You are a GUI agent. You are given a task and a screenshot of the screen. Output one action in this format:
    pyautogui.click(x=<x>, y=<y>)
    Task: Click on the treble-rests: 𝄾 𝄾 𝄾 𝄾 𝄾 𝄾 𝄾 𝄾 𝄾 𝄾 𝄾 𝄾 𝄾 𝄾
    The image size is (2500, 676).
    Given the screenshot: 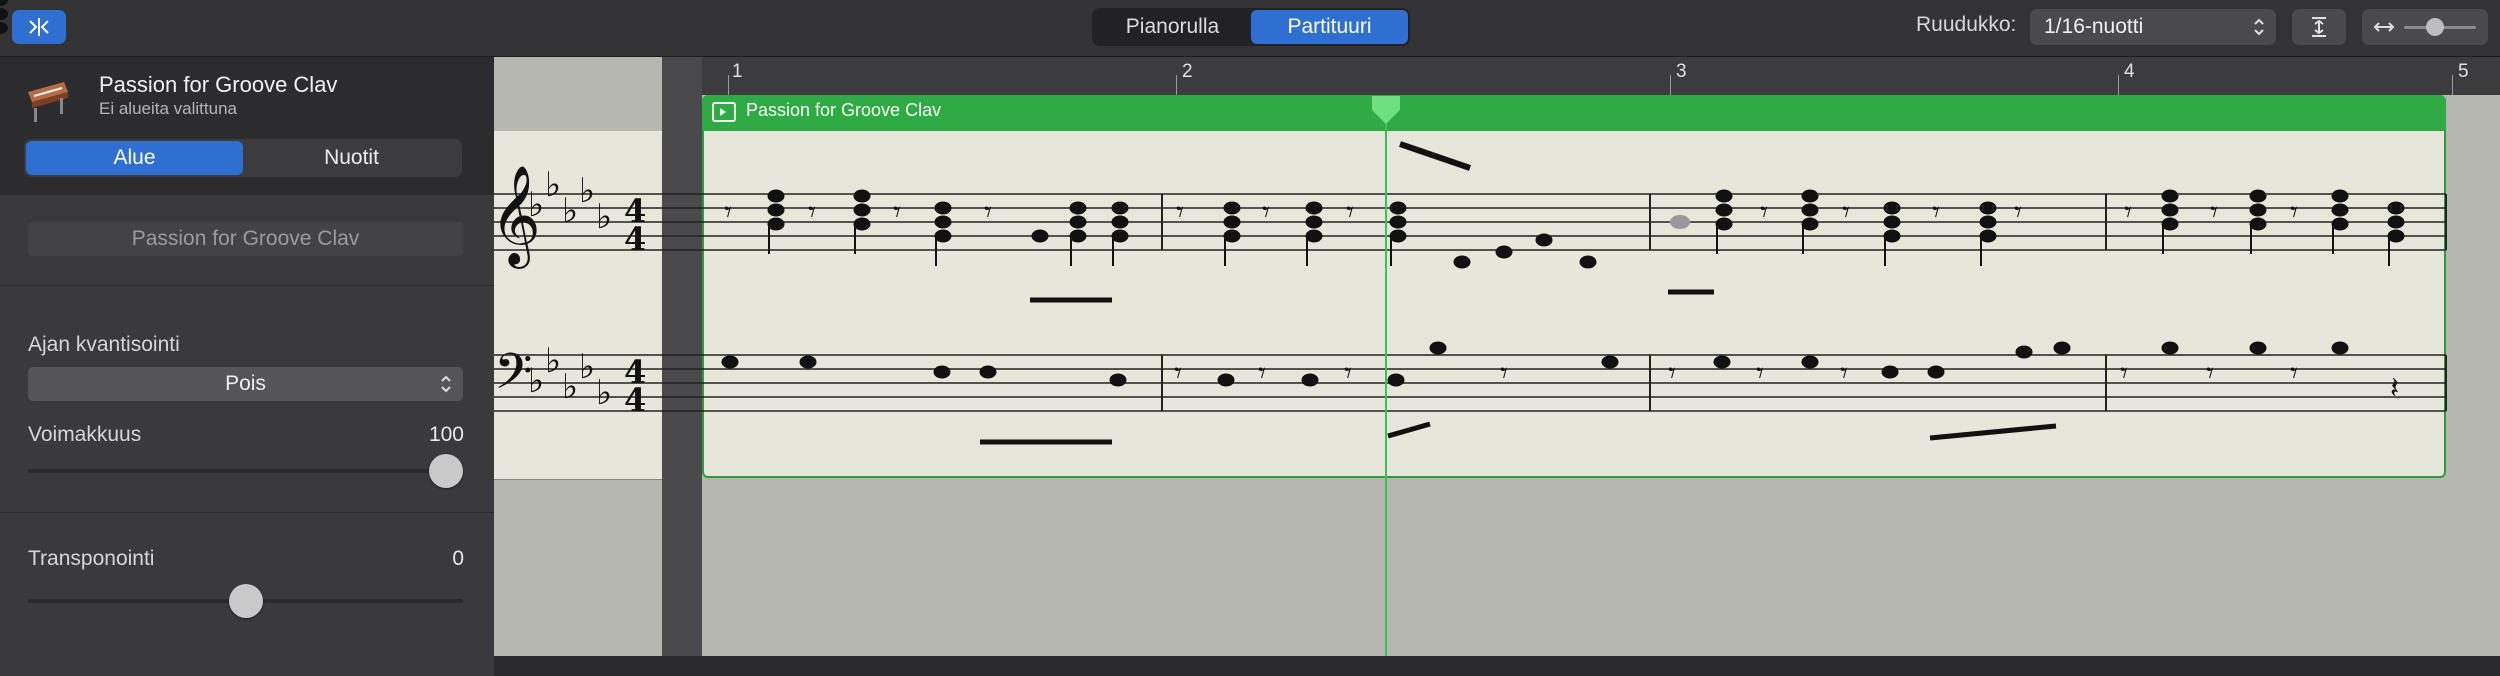 What is the action you would take?
    pyautogui.click(x=1511, y=212)
    